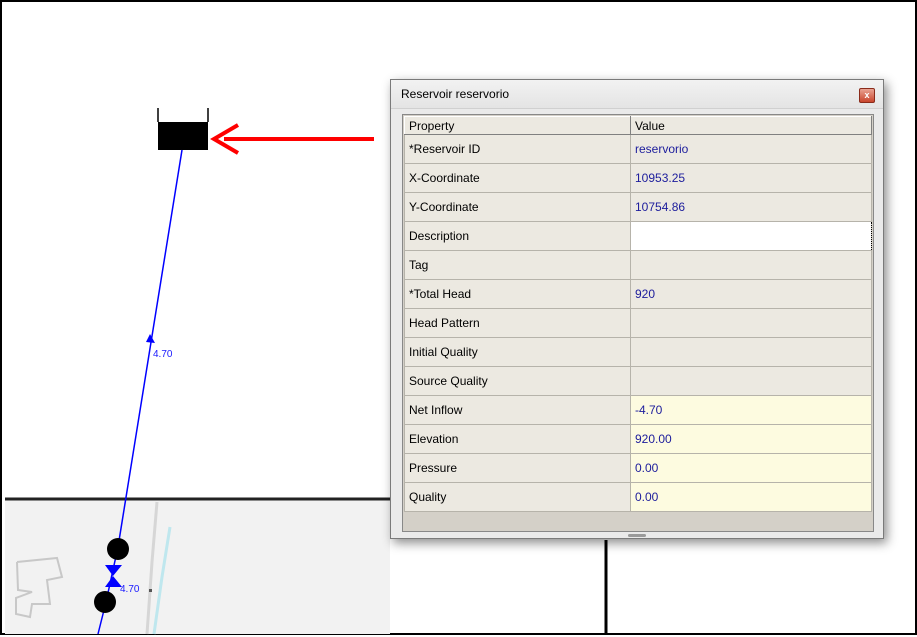 The height and width of the screenshot is (637, 917). Describe the element at coordinates (517, 381) in the screenshot. I see `property-name: Source Quality` at that location.